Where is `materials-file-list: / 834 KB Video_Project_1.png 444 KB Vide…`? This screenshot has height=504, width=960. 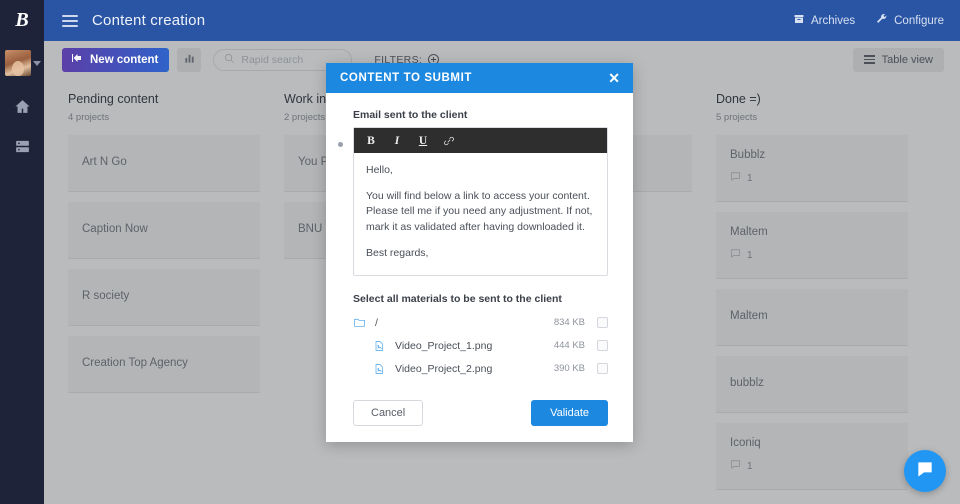 materials-file-list: / 834 KB Video_Project_1.png 444 KB Vide… is located at coordinates (480, 345).